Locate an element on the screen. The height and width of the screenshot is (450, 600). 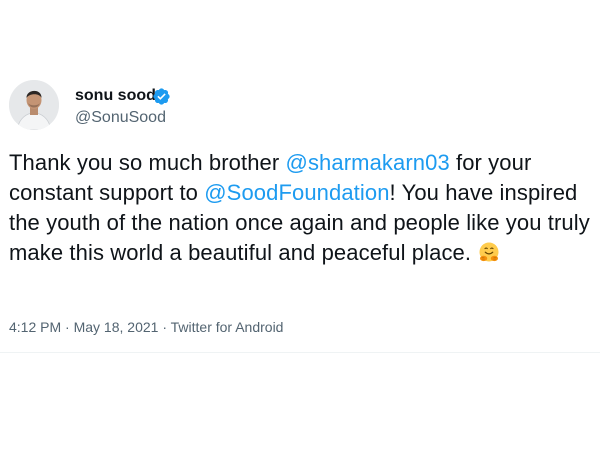
mention-link: @SoodFoundation is located at coordinates (296, 192).